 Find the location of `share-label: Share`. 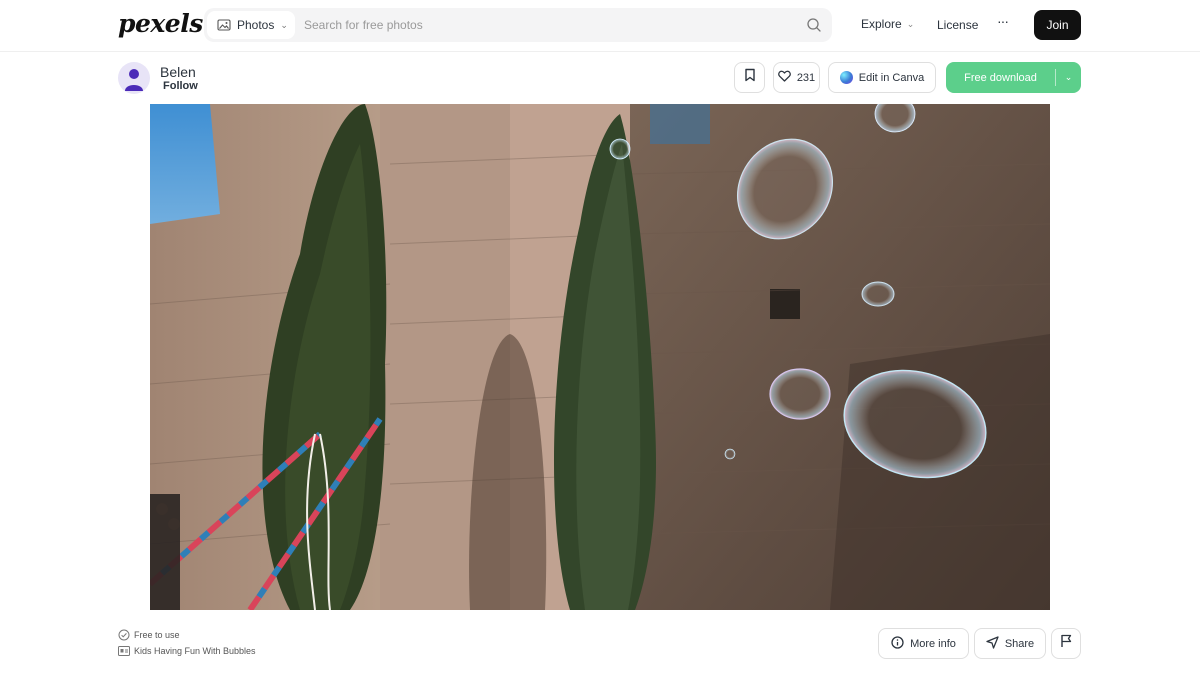

share-label: Share is located at coordinates (1019, 643).